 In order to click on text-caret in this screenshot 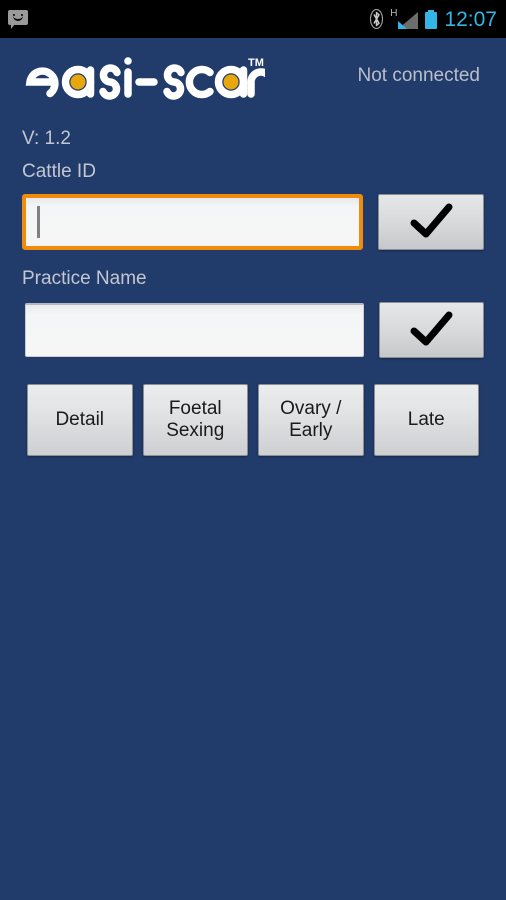, I will do `click(38, 222)`.